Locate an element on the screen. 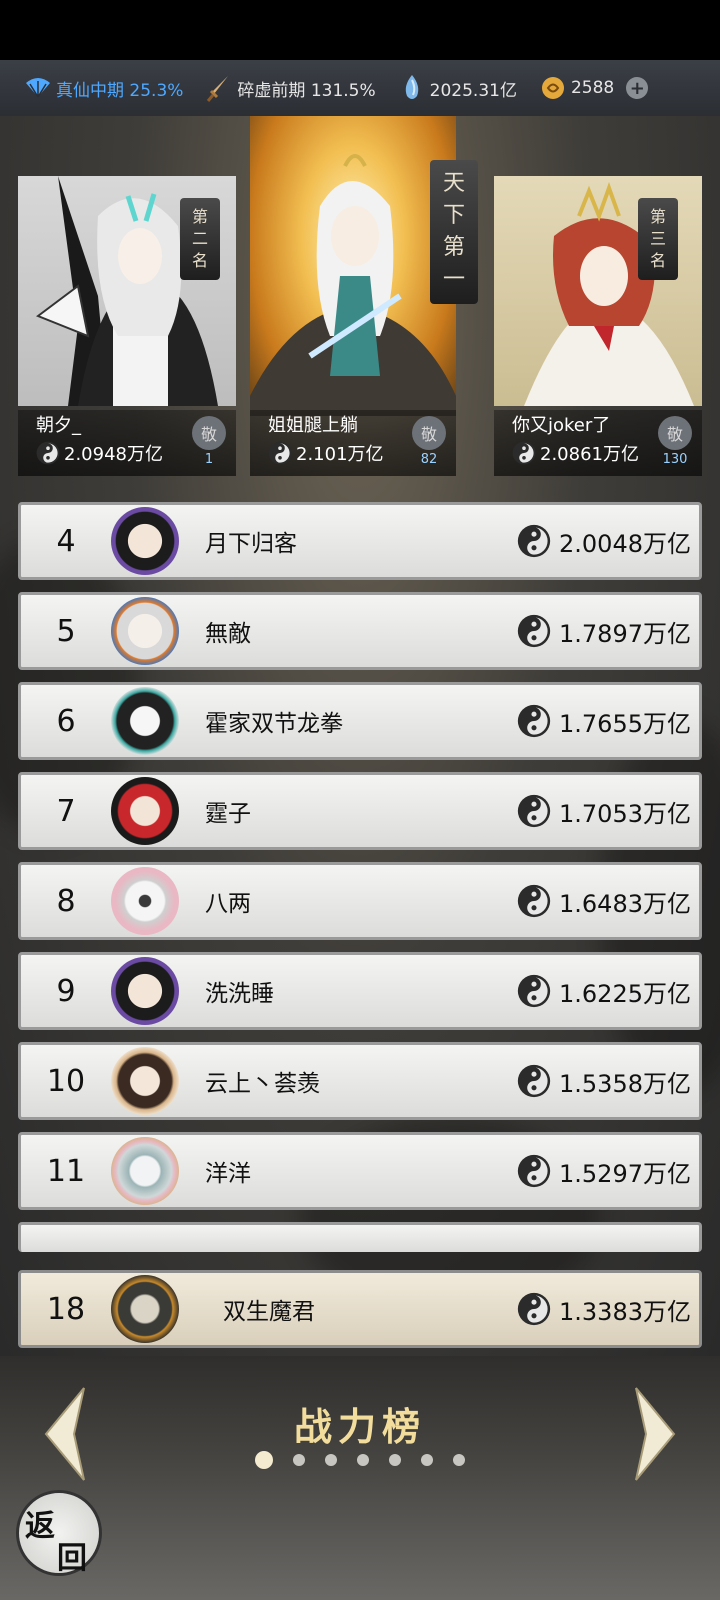 Image resolution: width=720 pixels, height=1600 pixels. worship-count: 1 is located at coordinates (209, 459).